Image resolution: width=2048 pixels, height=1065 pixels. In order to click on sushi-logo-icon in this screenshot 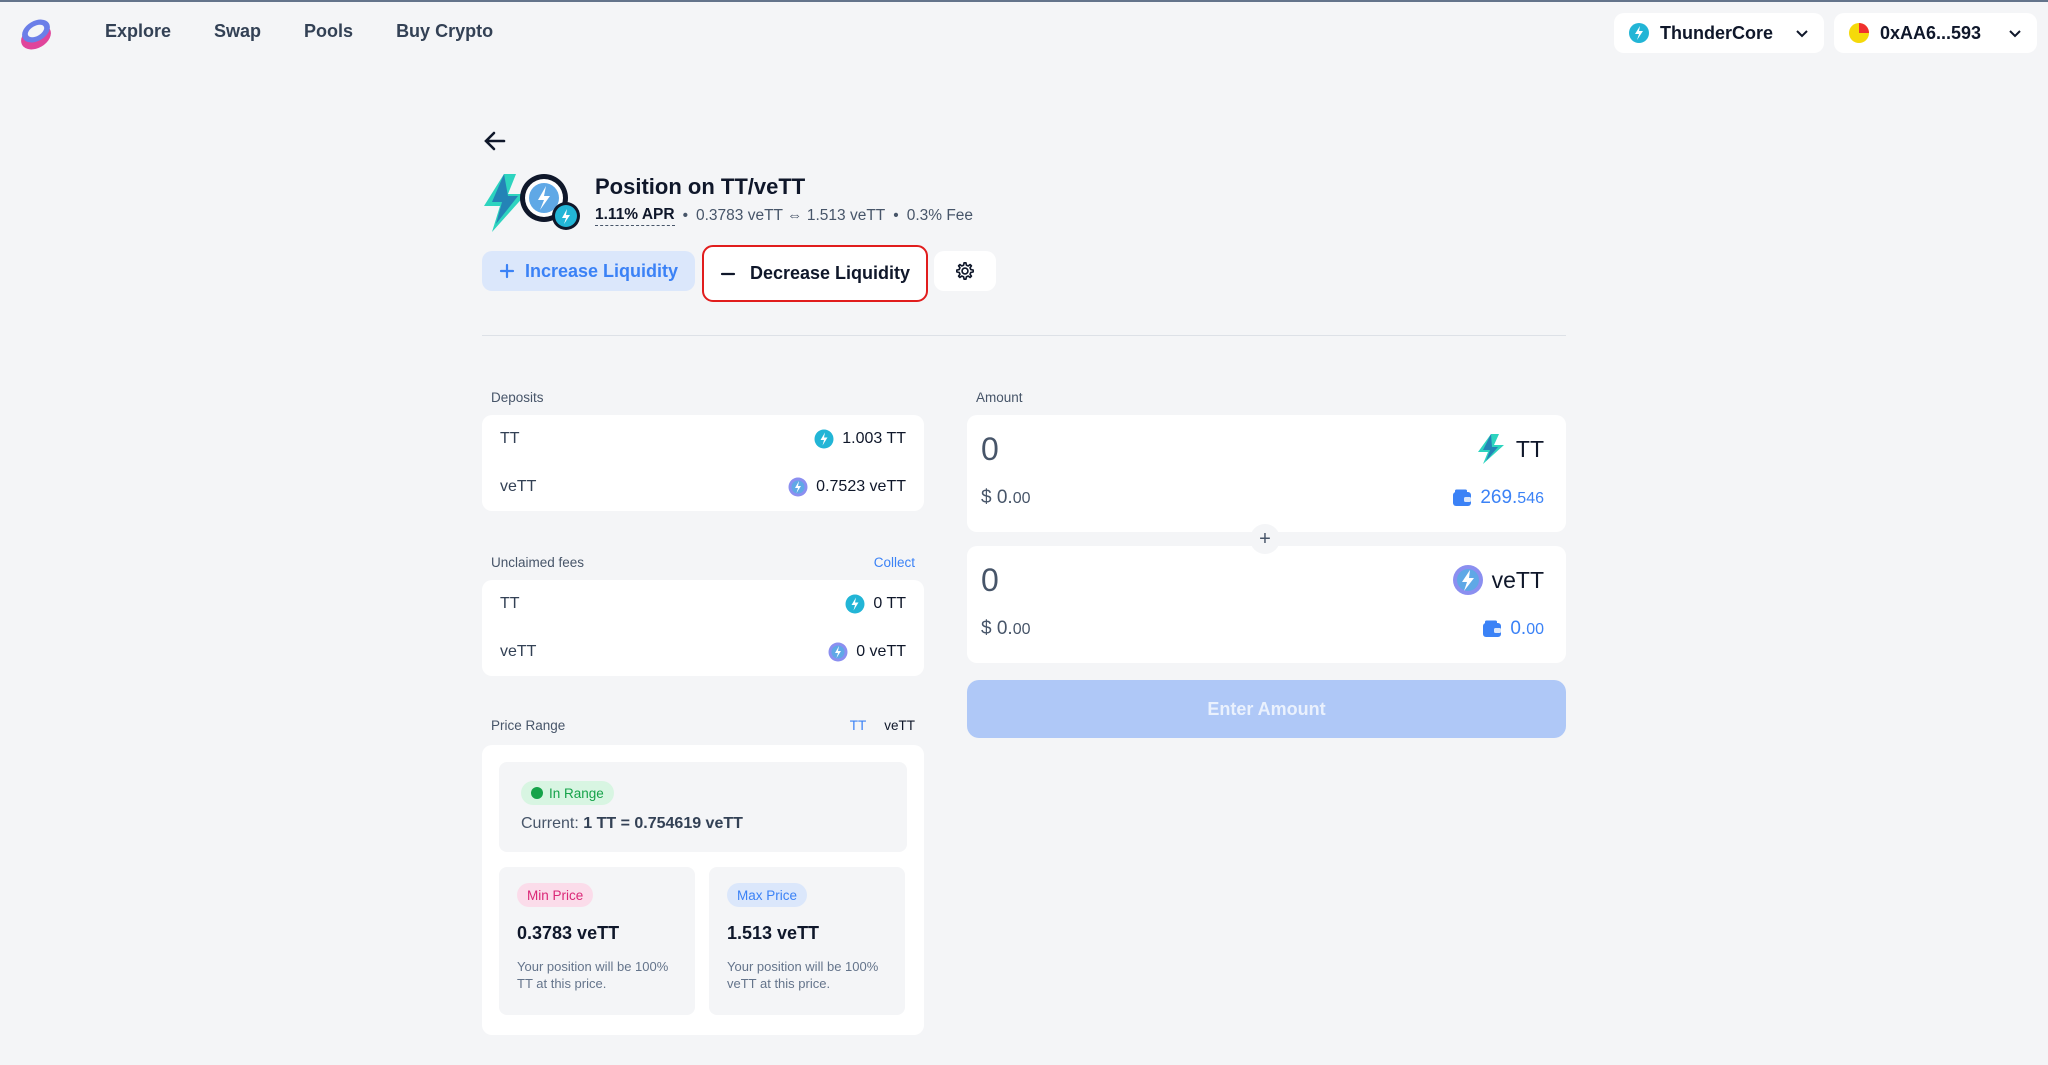, I will do `click(36, 33)`.